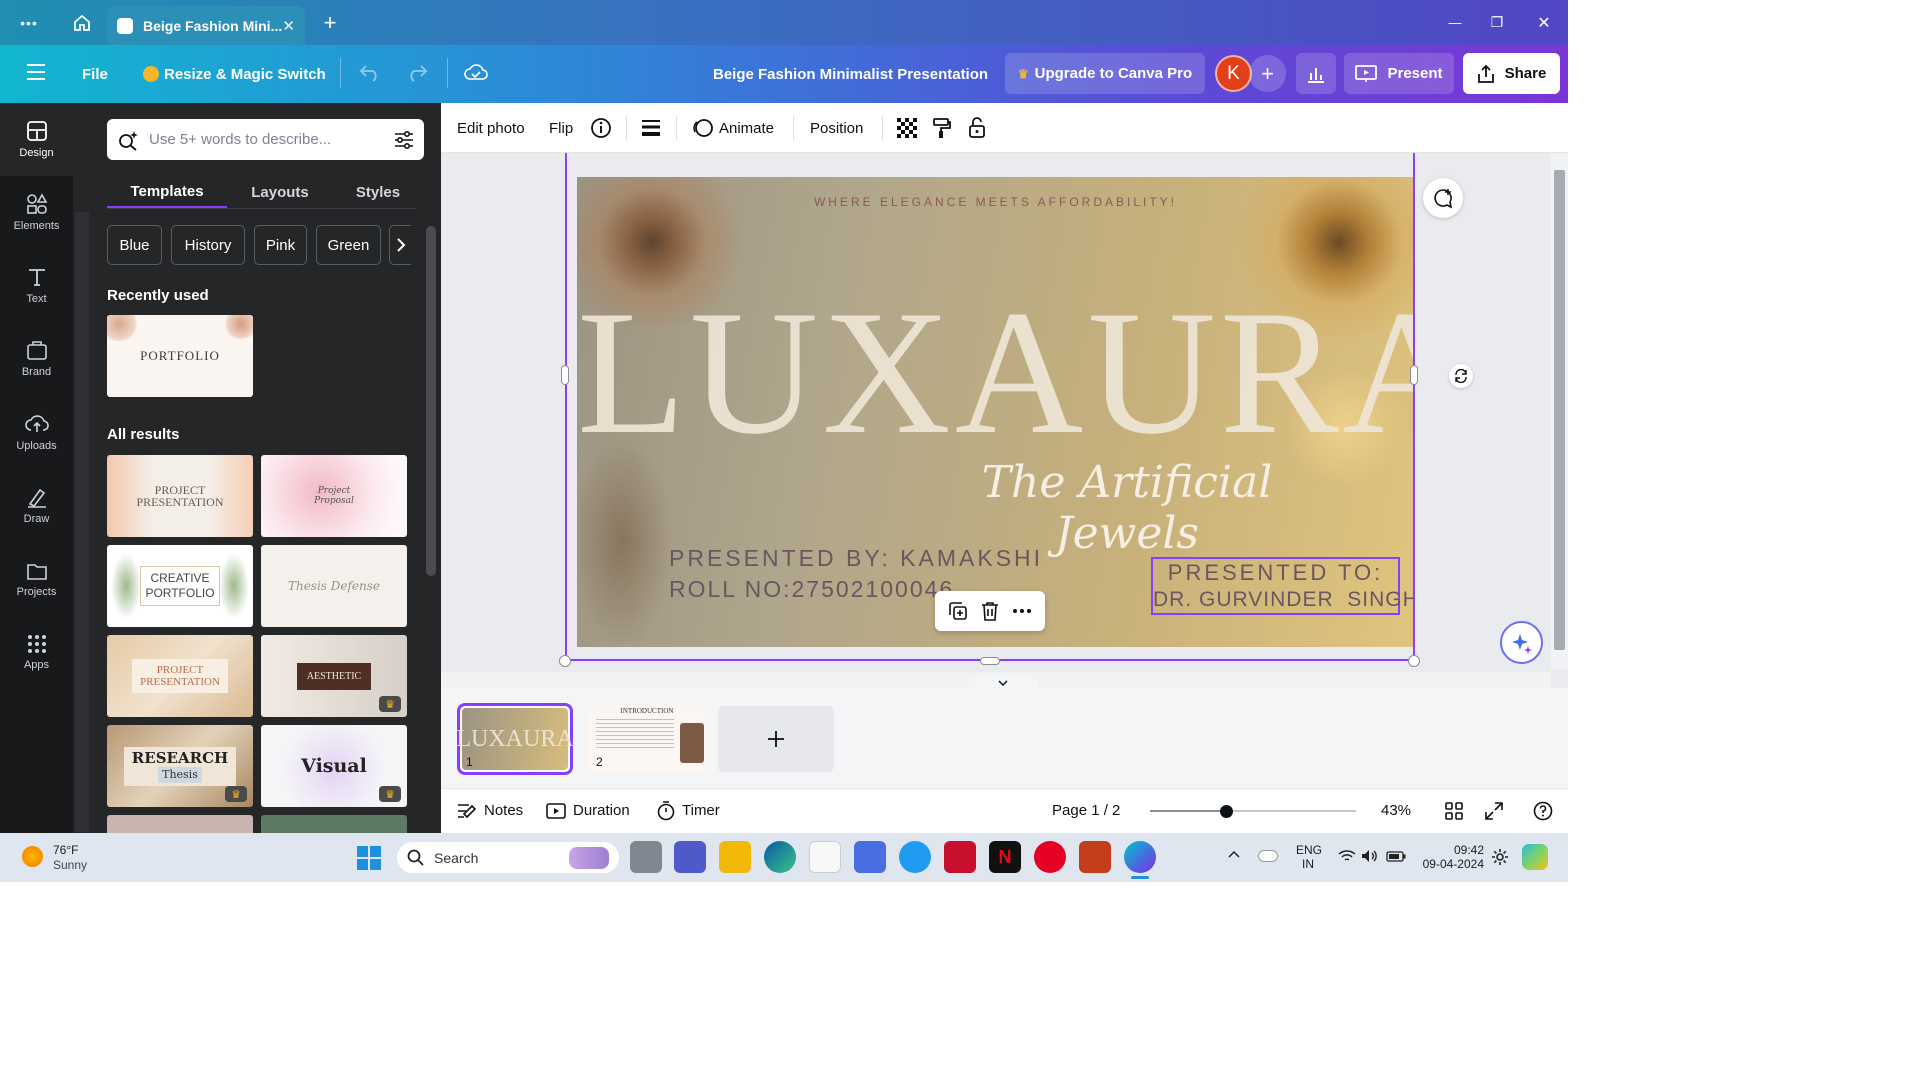 The image size is (1920, 1080). What do you see at coordinates (1443, 198) in the screenshot?
I see `add-comment-button` at bounding box center [1443, 198].